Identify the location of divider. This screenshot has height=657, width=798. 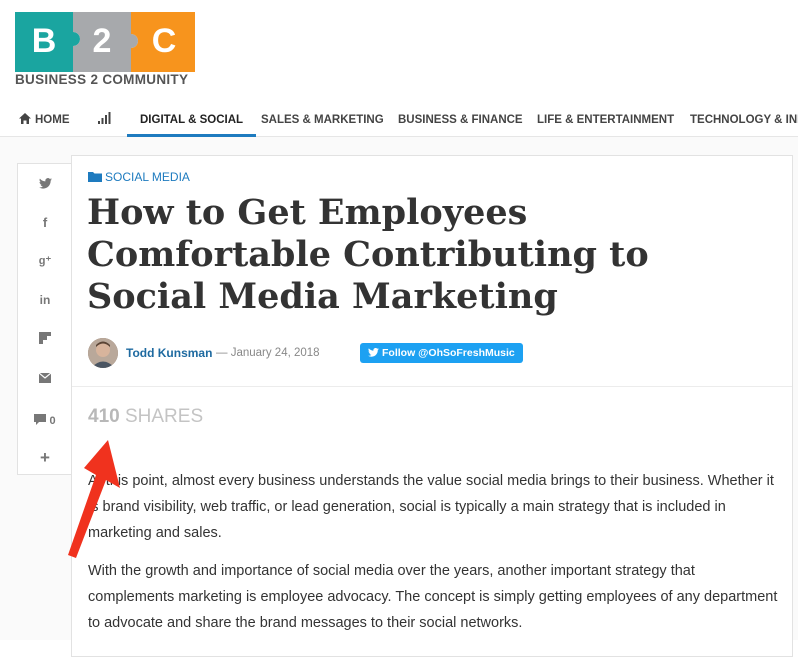
(432, 386).